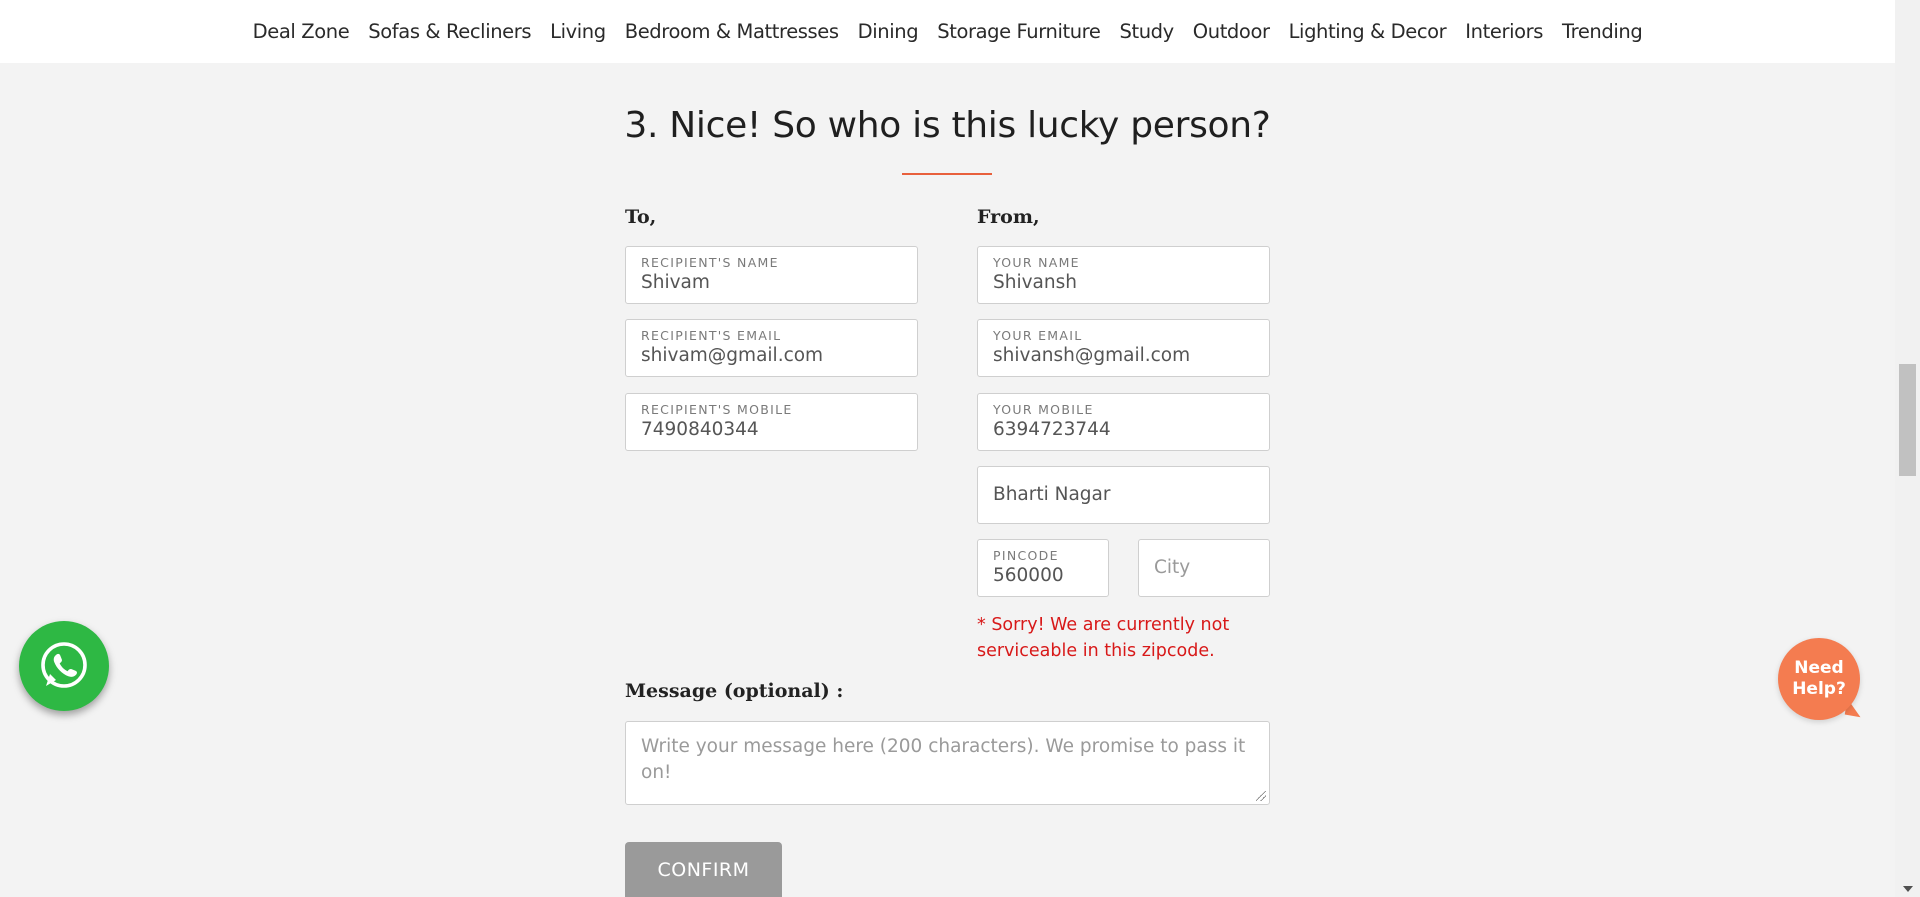 Image resolution: width=1920 pixels, height=897 pixels. What do you see at coordinates (731, 31) in the screenshot?
I see `nav-item-bedroom-mattresses: Bedroom & Mattresses` at bounding box center [731, 31].